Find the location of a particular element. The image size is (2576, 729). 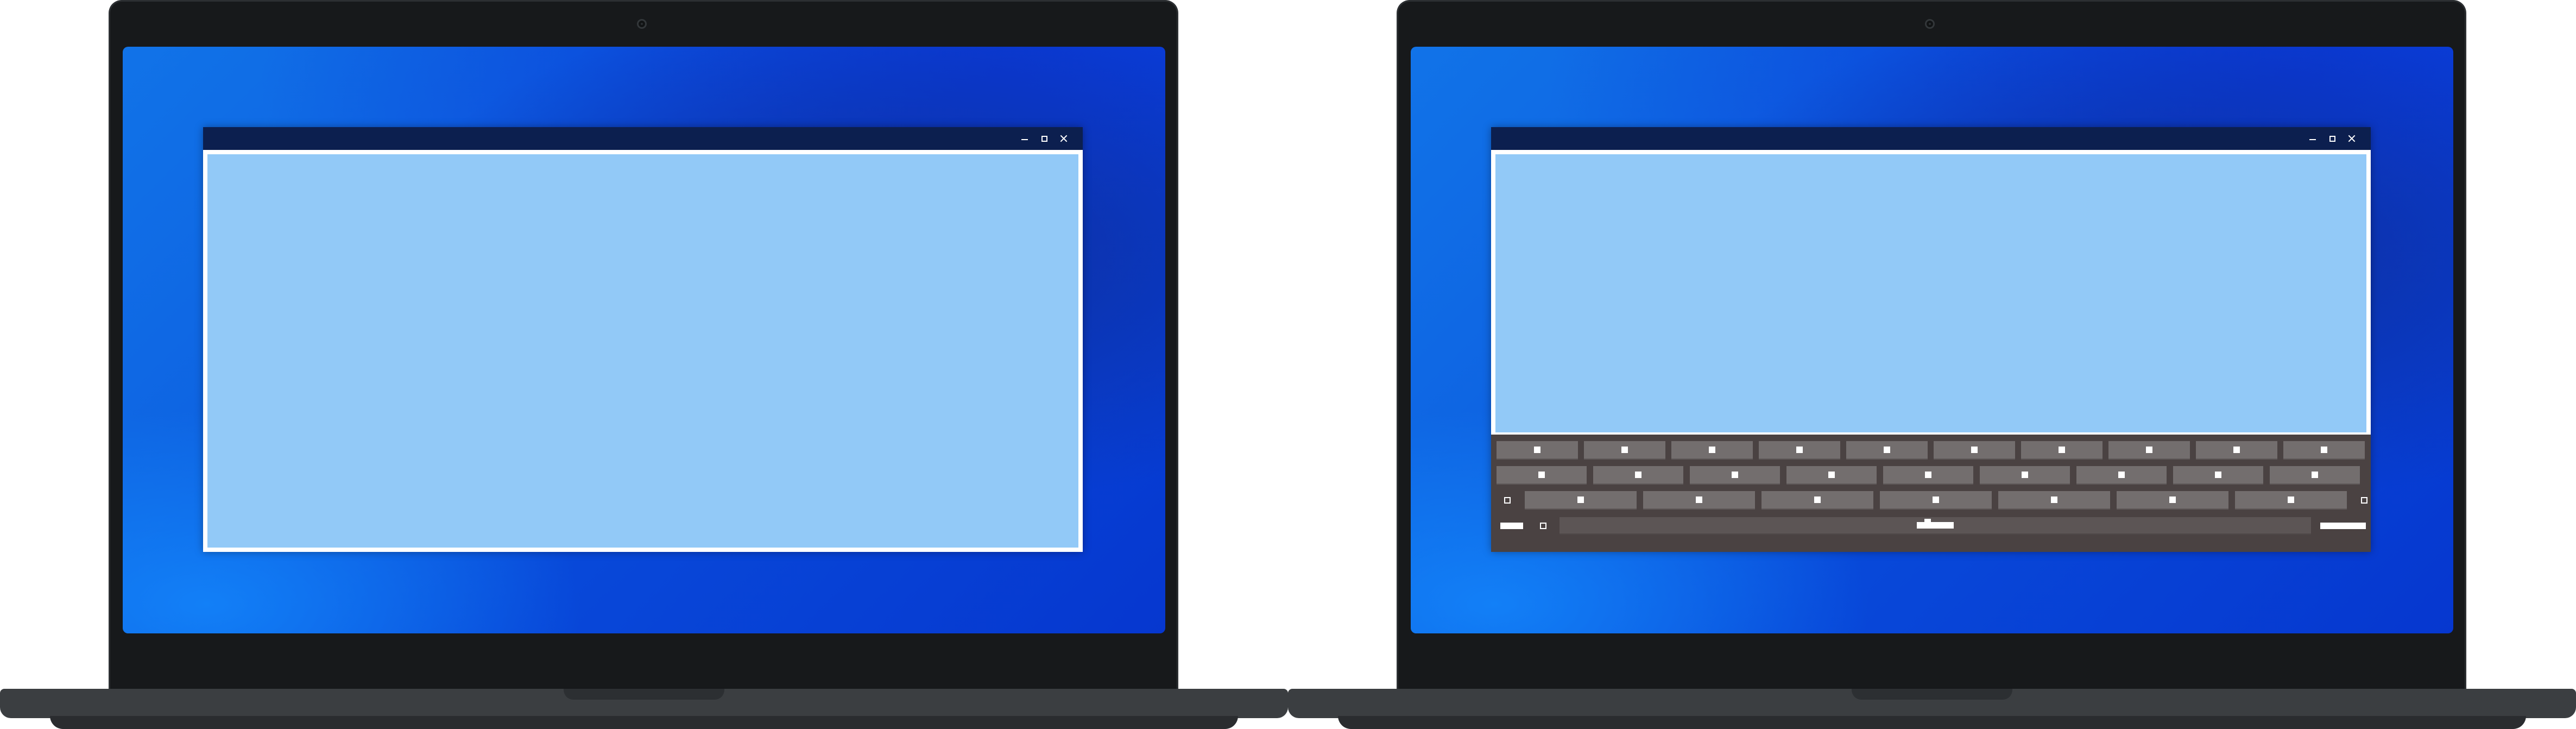

on-screen-keyboard is located at coordinates (1931, 493).